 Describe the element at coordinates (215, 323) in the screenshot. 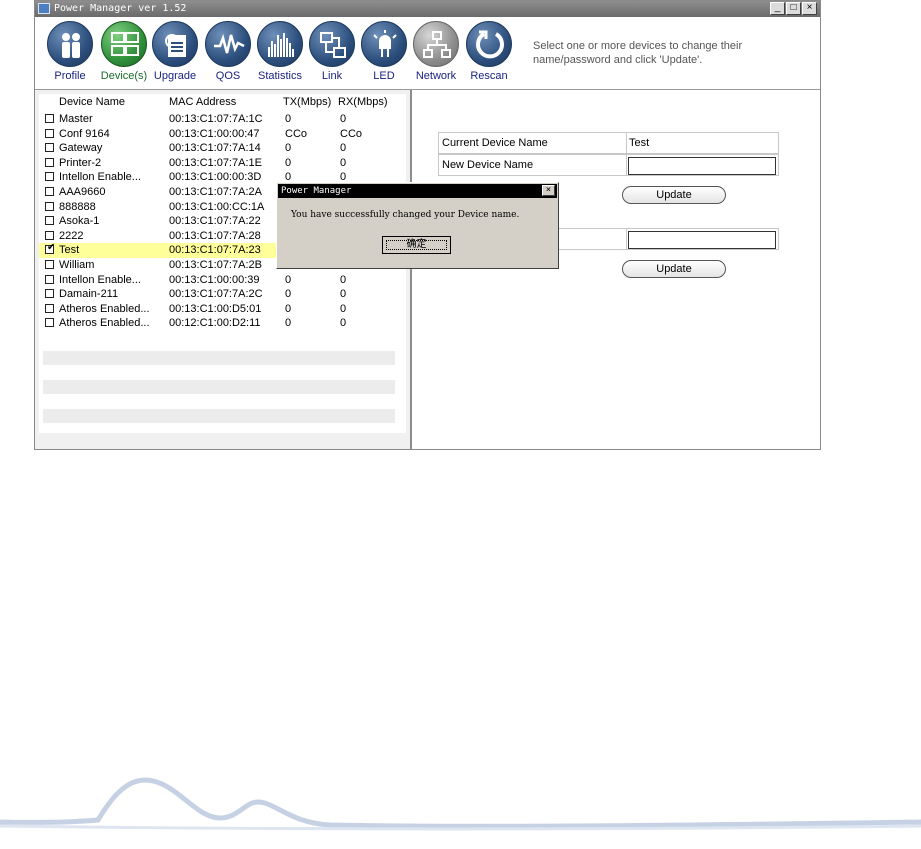

I see `mac-address-cell: 00:12:C1:00:D2:11` at that location.